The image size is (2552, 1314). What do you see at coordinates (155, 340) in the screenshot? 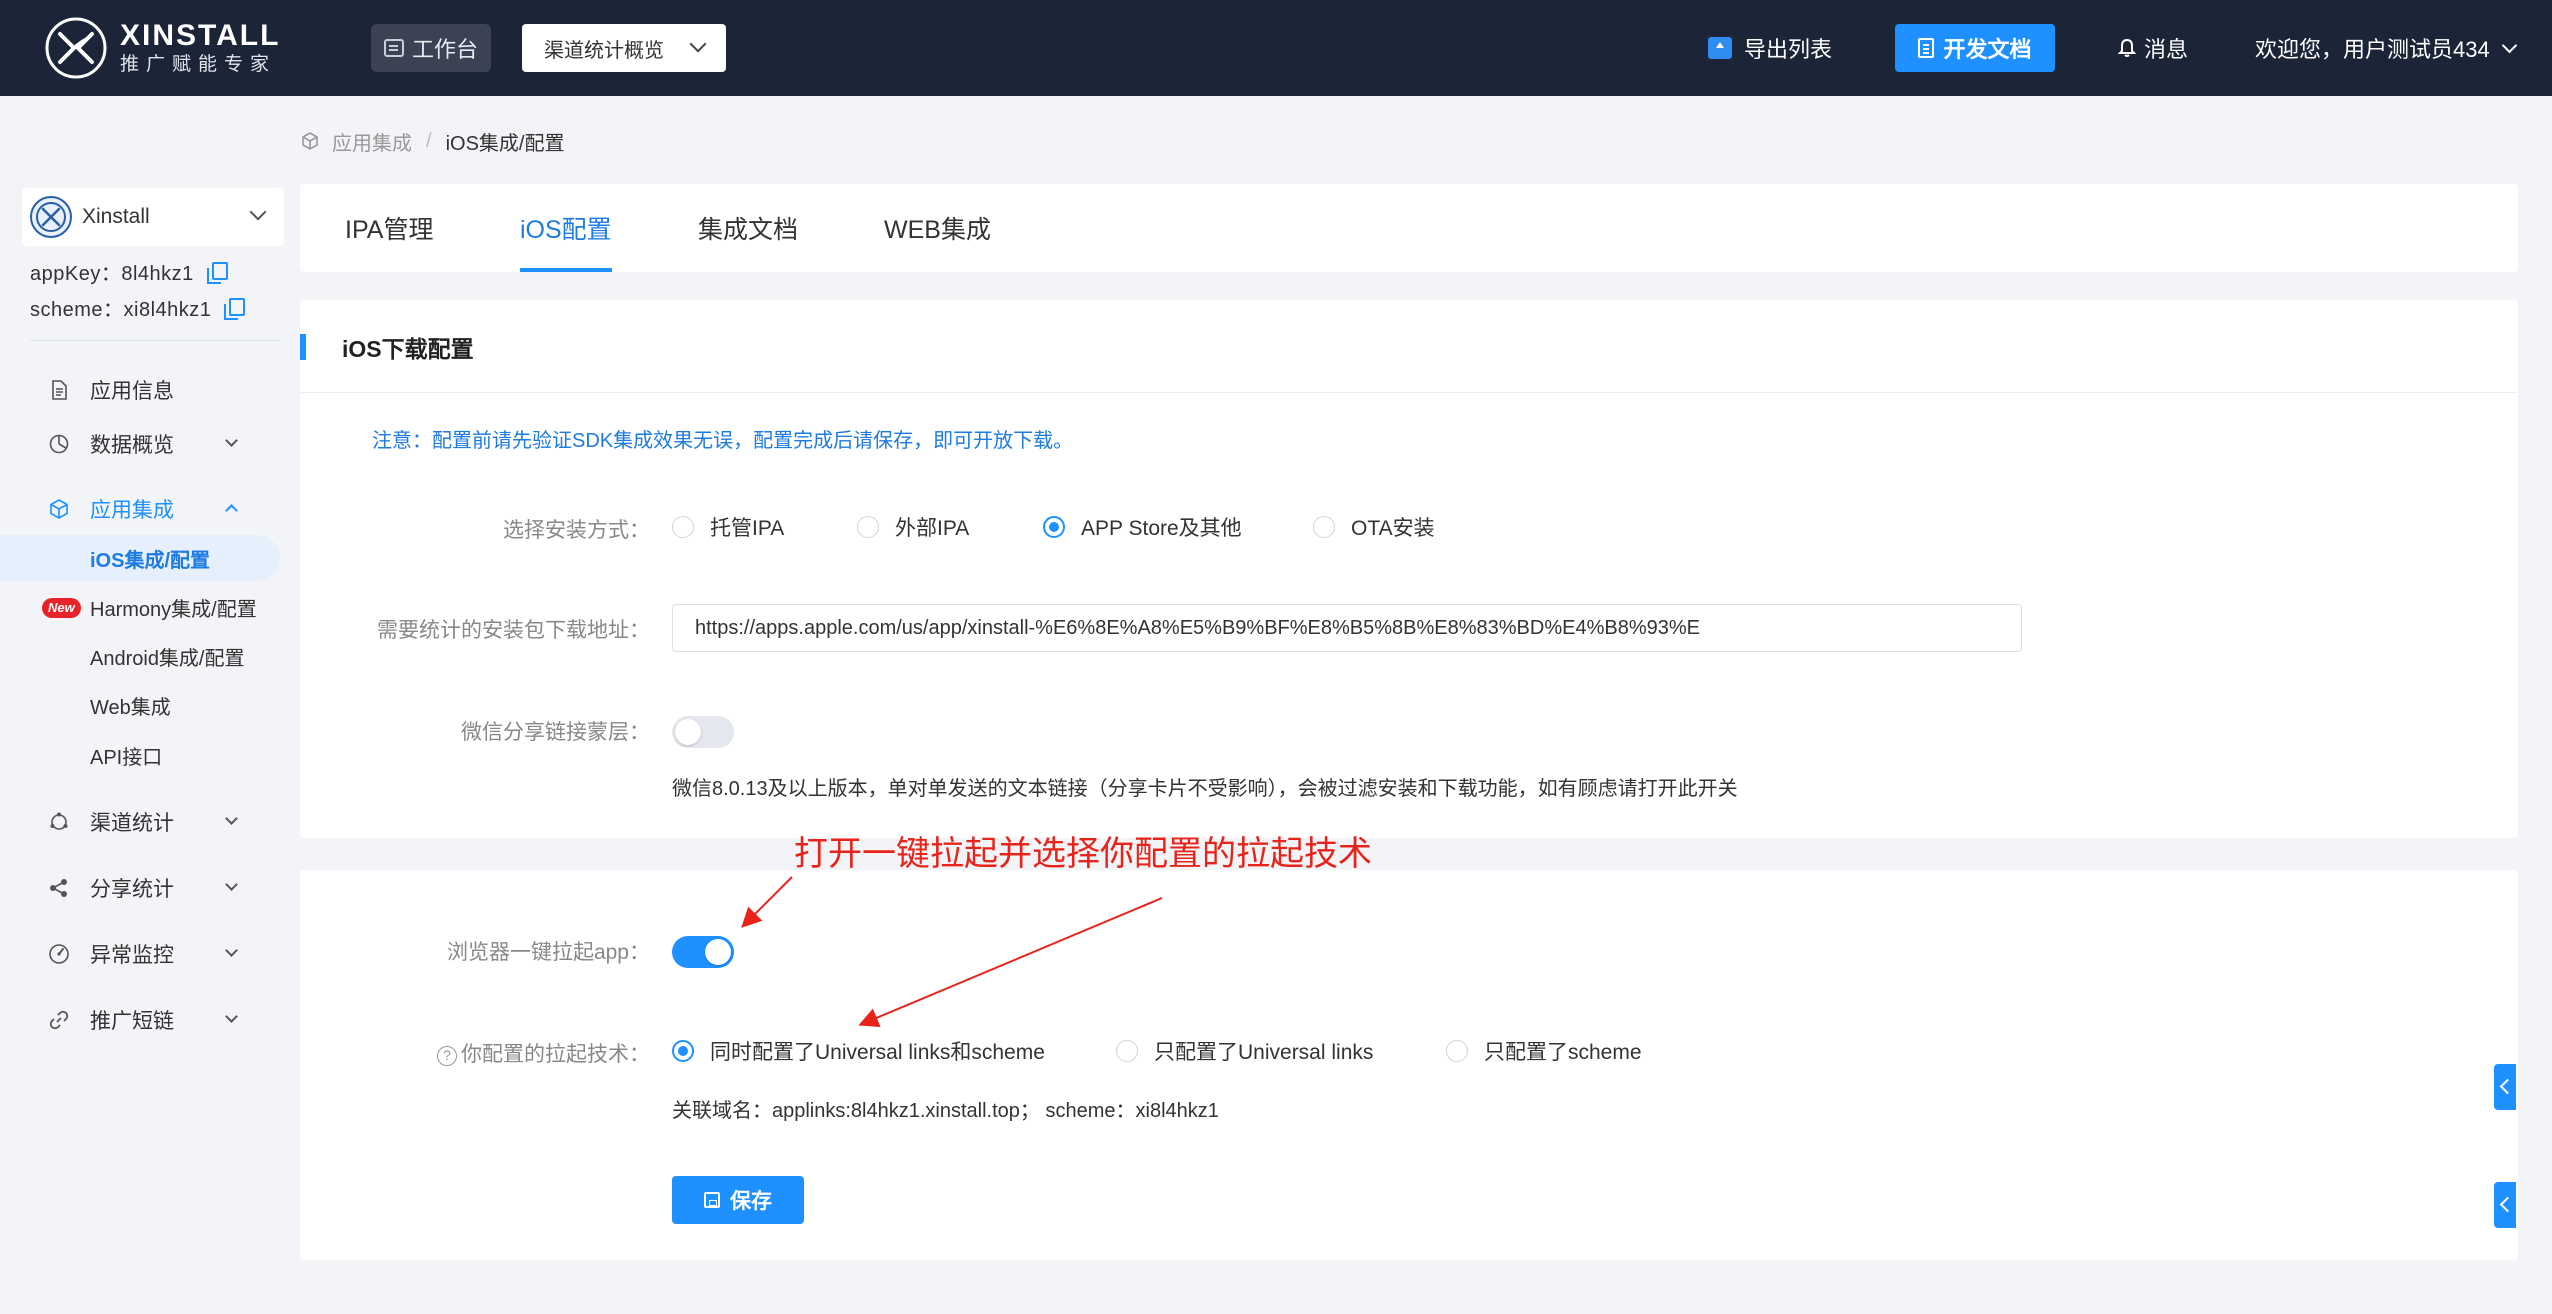
I see `sidebar-divider` at bounding box center [155, 340].